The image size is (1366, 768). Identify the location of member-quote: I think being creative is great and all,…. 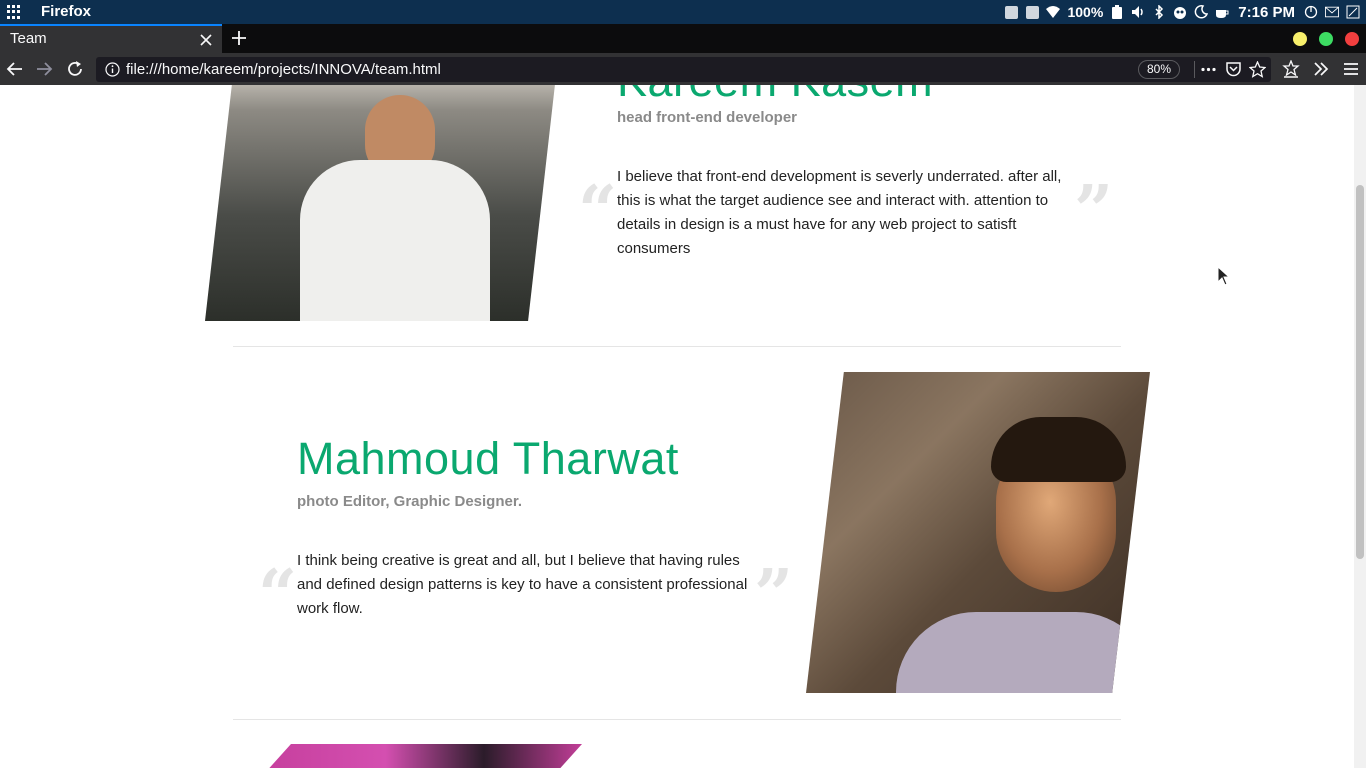
(522, 584).